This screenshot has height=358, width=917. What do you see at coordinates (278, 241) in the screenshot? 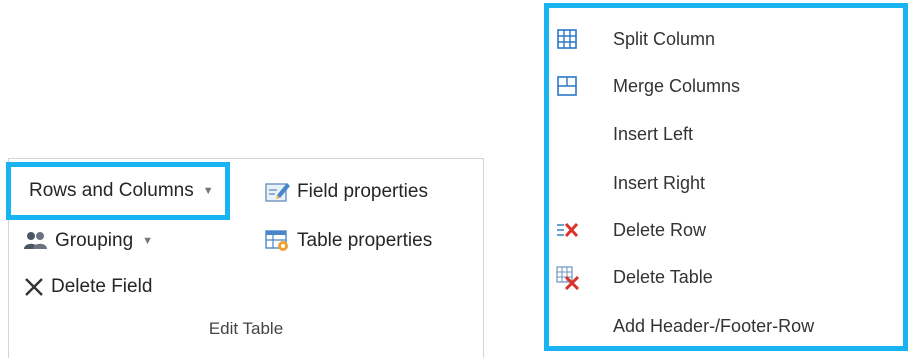
I see `table-properties-icon` at bounding box center [278, 241].